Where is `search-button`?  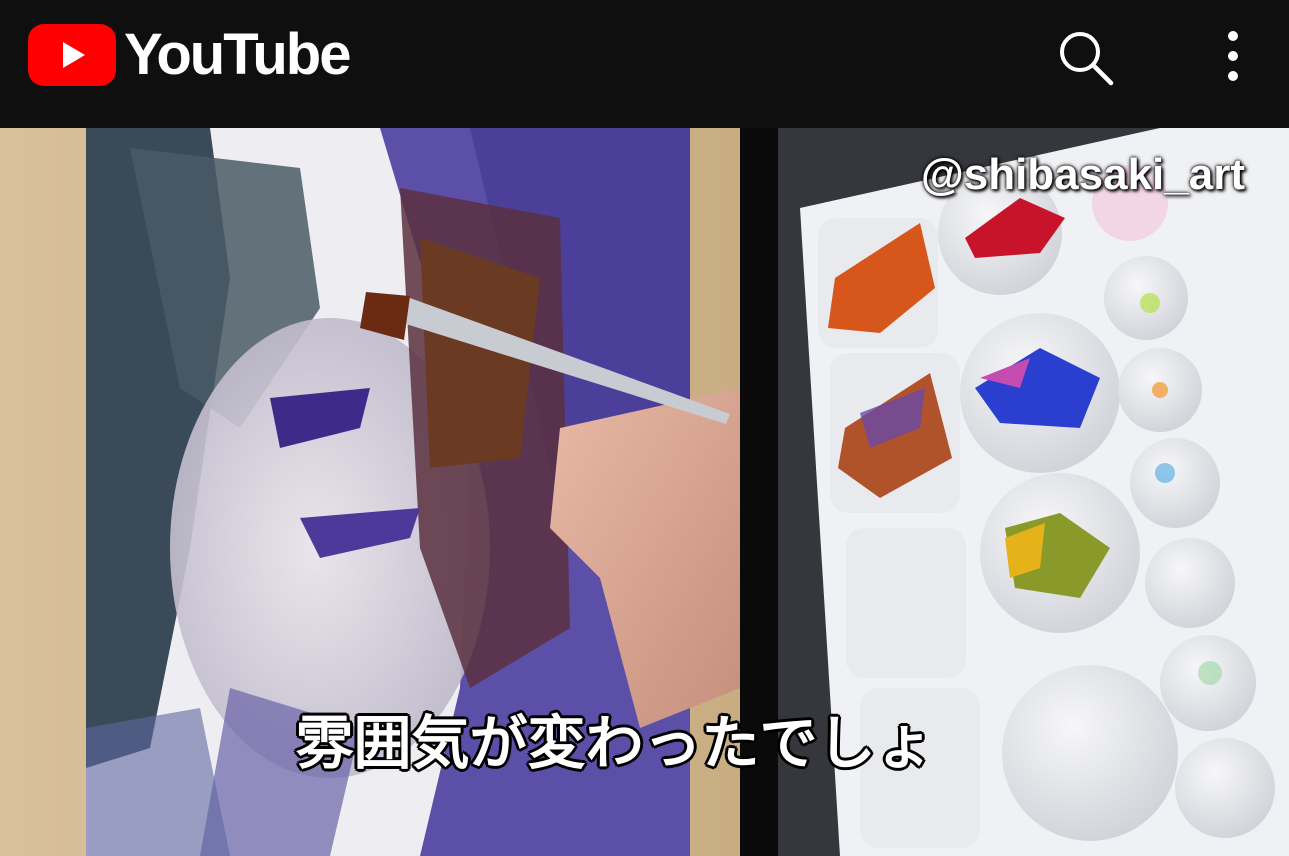
search-button is located at coordinates (1085, 57).